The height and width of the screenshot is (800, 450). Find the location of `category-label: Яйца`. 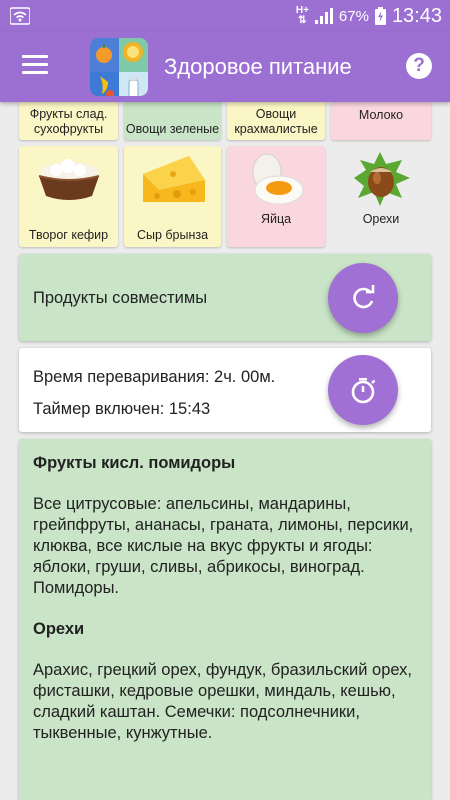

category-label: Яйца is located at coordinates (276, 219).